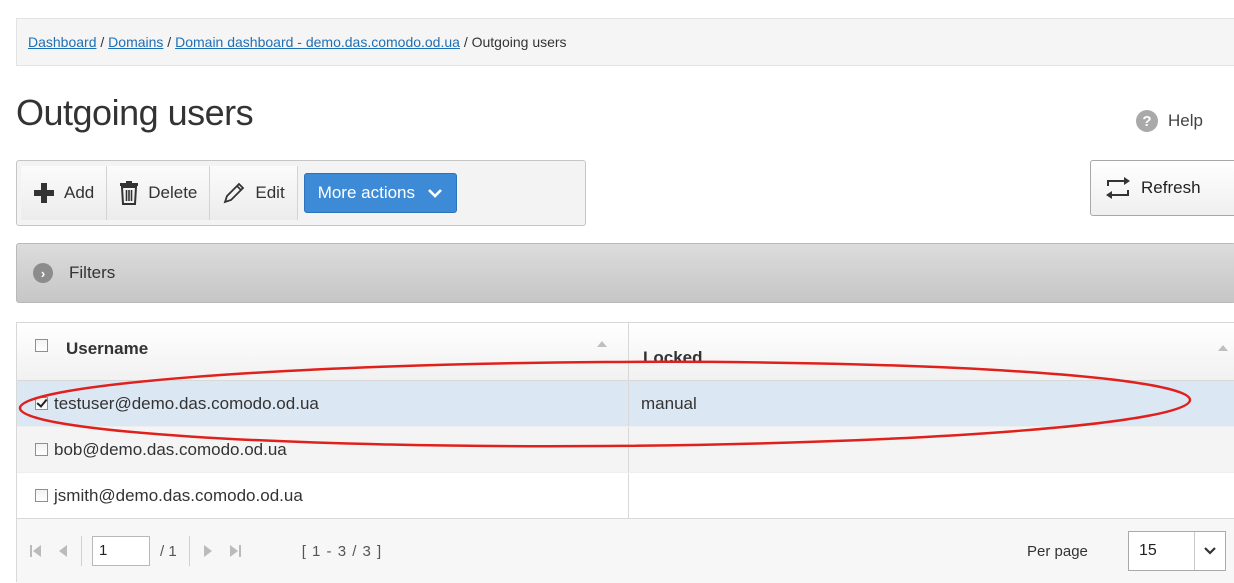  I want to click on cell-username: bob@demo.das.comodo.od.ua, so click(323, 449).